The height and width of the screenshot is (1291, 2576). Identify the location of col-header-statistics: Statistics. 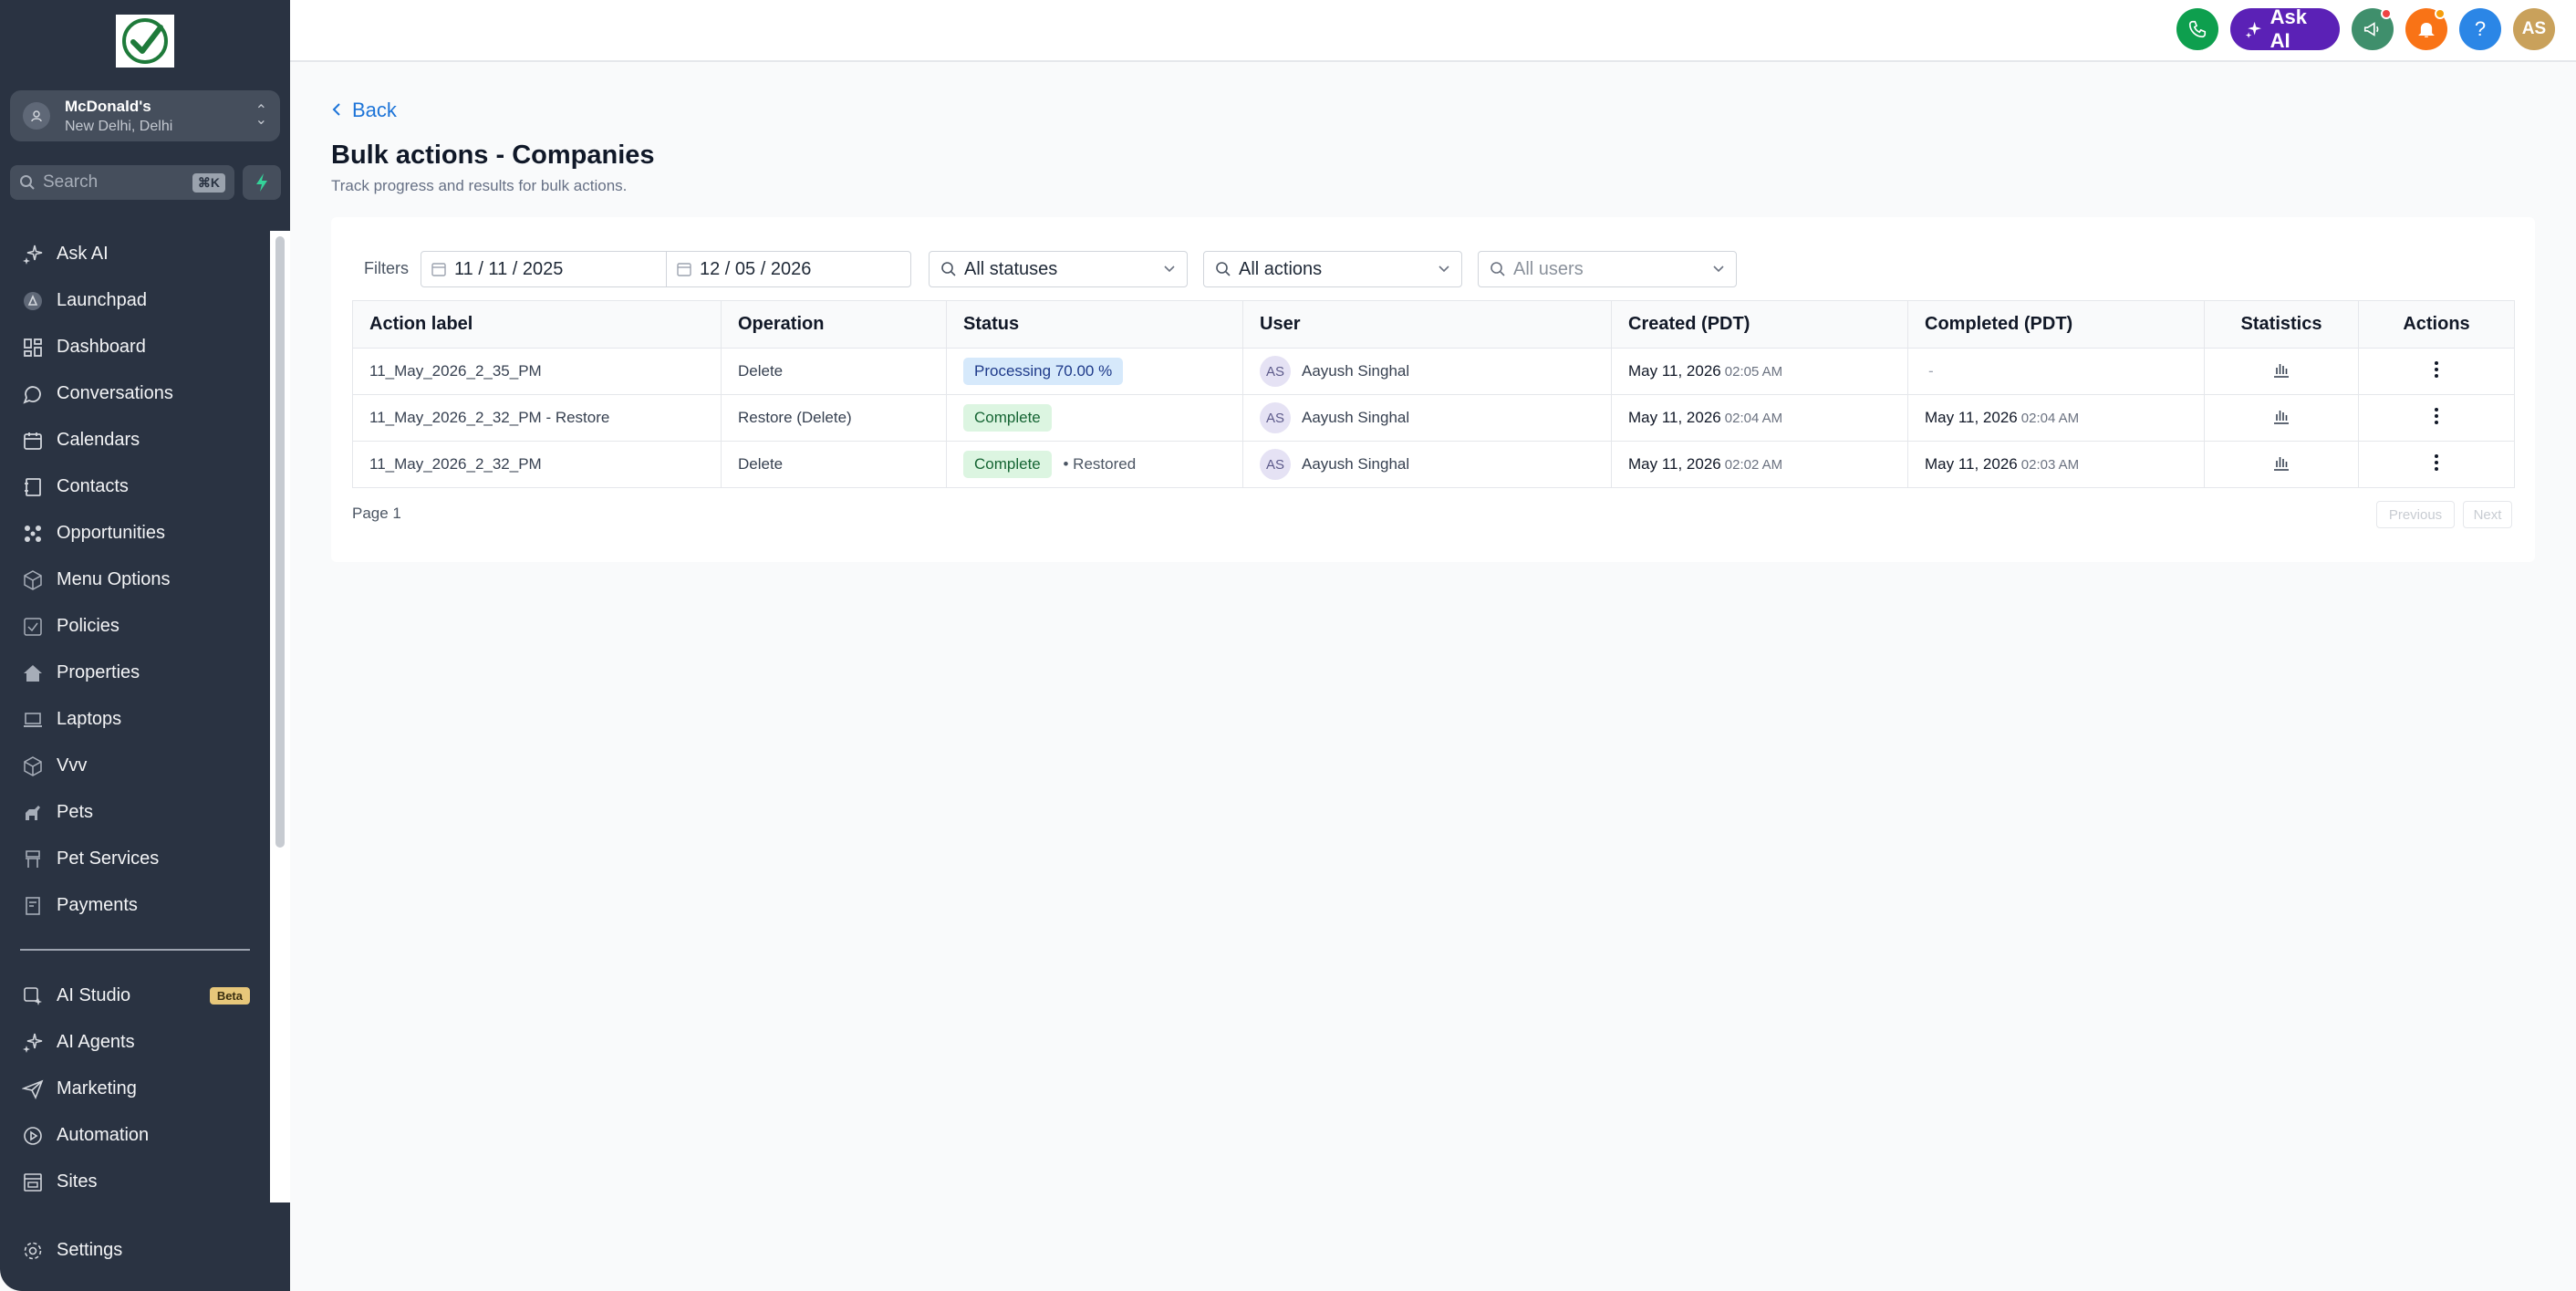
(2281, 324).